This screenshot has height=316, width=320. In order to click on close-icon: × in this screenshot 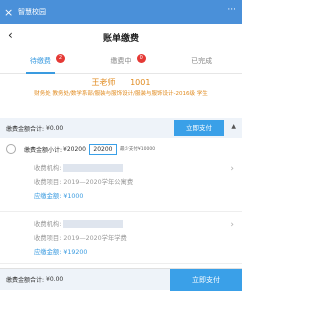, I will do `click(9, 12)`.